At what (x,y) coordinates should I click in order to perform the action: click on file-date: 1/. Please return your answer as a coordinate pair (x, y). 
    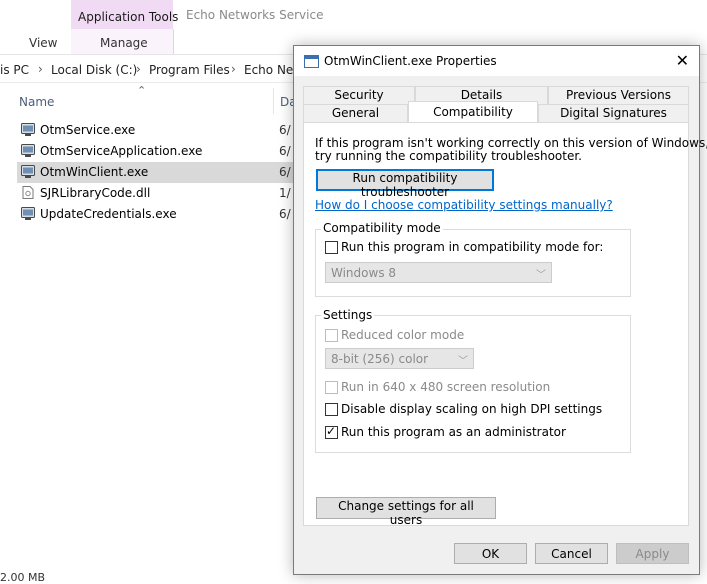
    Looking at the image, I should click on (285, 193).